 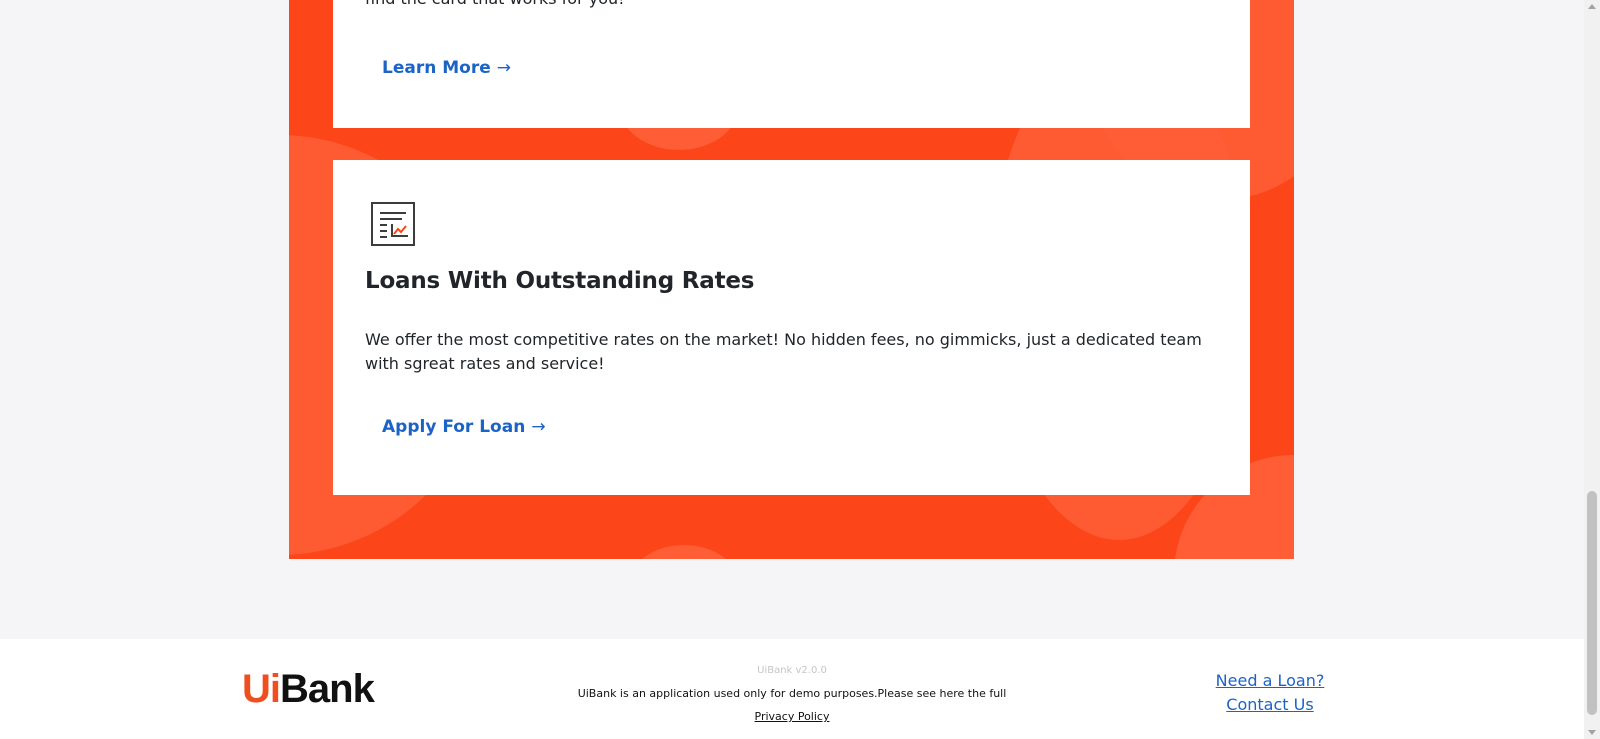 I want to click on version-label: UiBank v2.0.0, so click(x=792, y=670).